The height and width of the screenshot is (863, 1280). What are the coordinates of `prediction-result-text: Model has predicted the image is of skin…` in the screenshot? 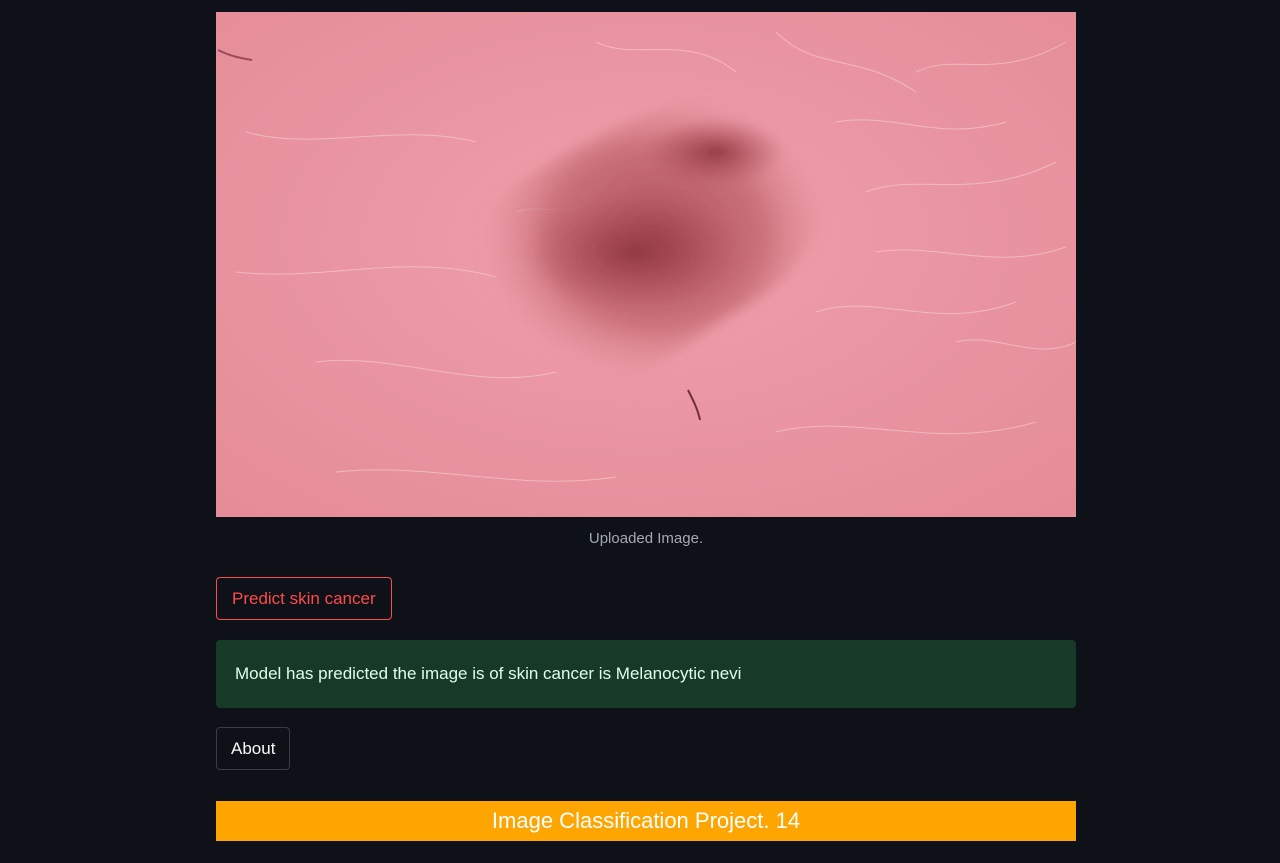 It's located at (488, 673).